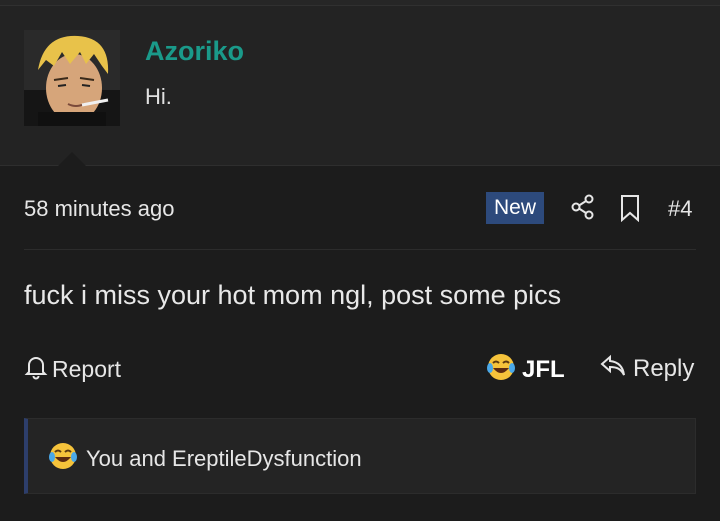  Describe the element at coordinates (630, 208) in the screenshot. I see `bookmark-icon` at that location.